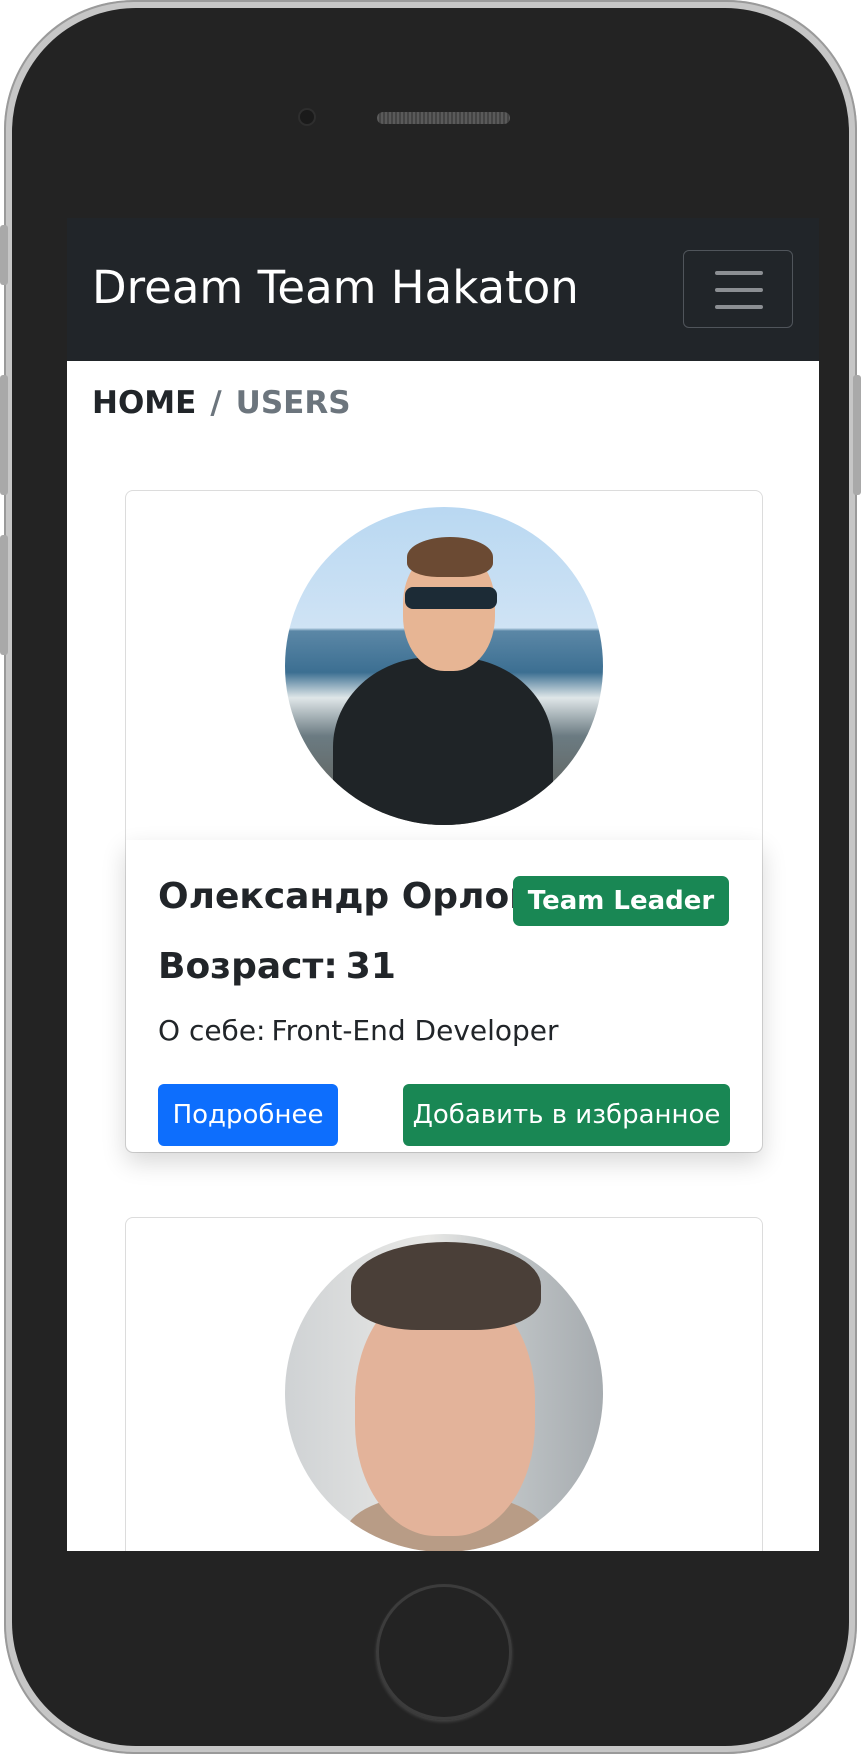 This screenshot has height=1754, width=862. What do you see at coordinates (443, 118) in the screenshot?
I see `earpiece-speaker` at bounding box center [443, 118].